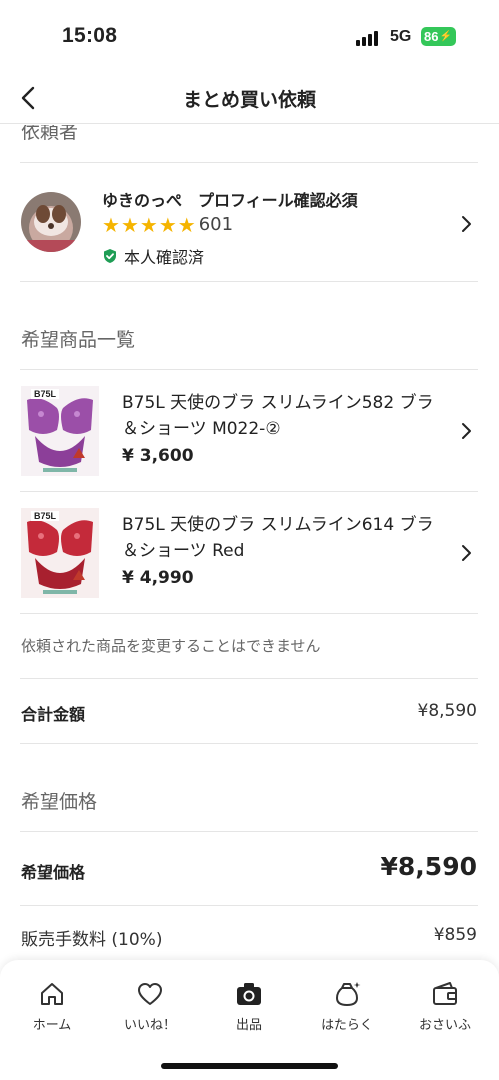 The width and height of the screenshot is (499, 1080). Describe the element at coordinates (158, 578) in the screenshot. I see `item-price: ¥ 4,990` at that location.